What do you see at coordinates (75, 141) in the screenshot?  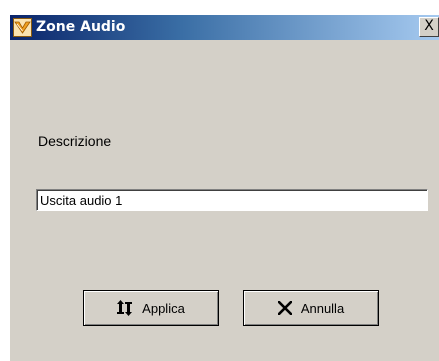 I see `description-label: Descrizione` at bounding box center [75, 141].